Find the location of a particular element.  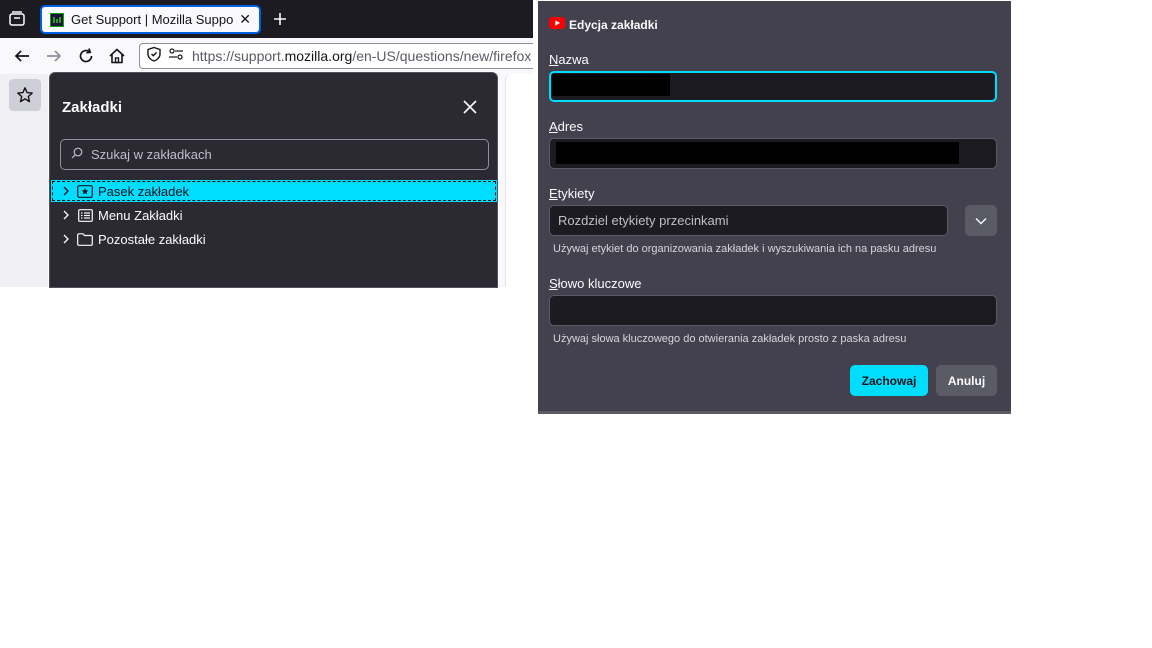

tags-label: Etykiety is located at coordinates (572, 193).